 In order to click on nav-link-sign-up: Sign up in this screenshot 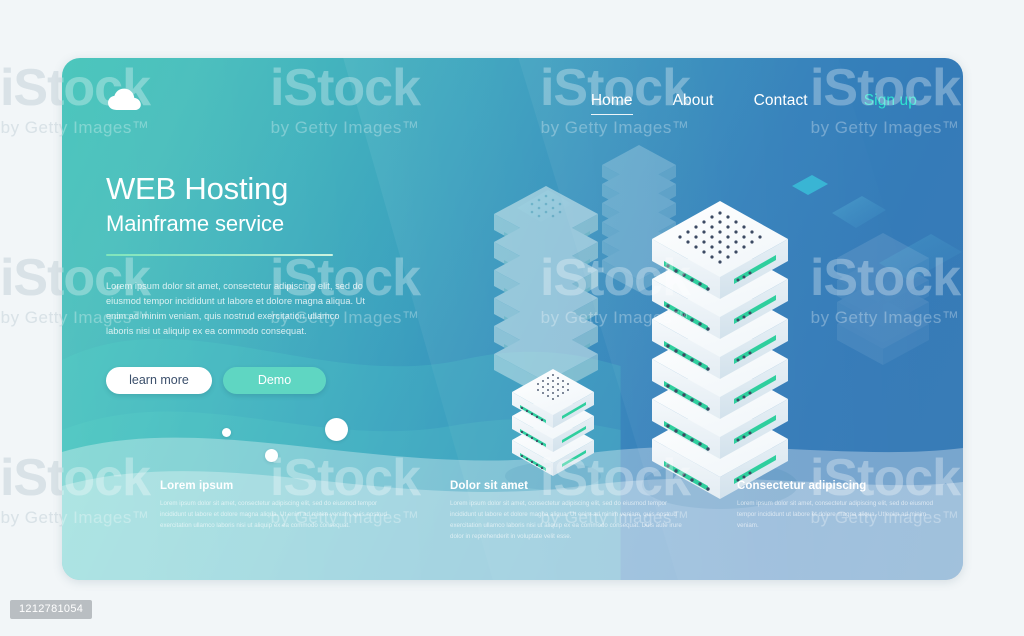, I will do `click(890, 101)`.